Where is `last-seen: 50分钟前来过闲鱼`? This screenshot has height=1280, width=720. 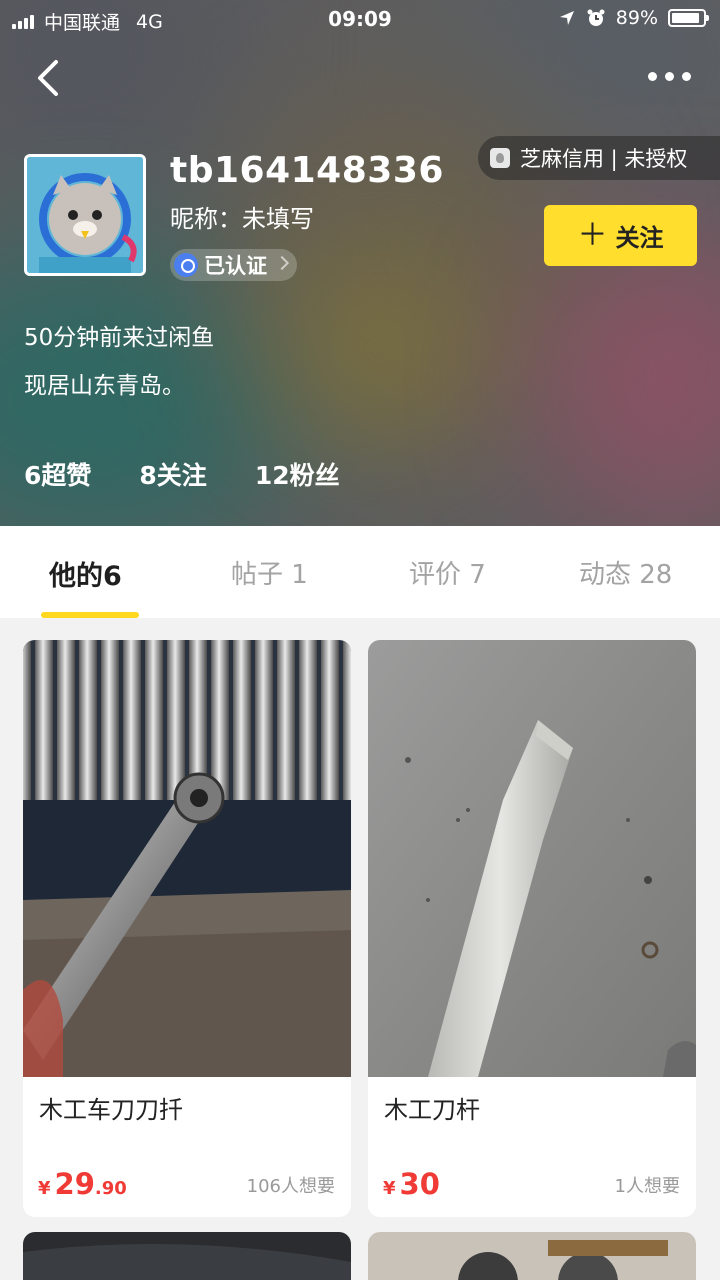 last-seen: 50分钟前来过闲鱼 is located at coordinates (119, 338).